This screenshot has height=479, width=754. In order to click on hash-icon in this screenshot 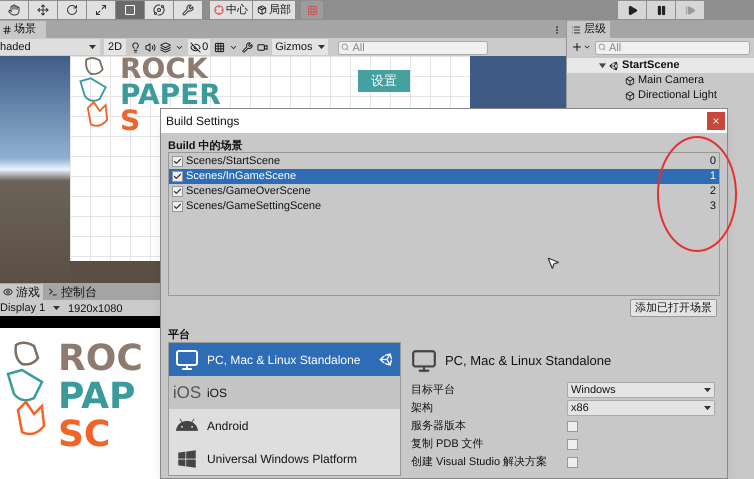, I will do `click(7, 29)`.